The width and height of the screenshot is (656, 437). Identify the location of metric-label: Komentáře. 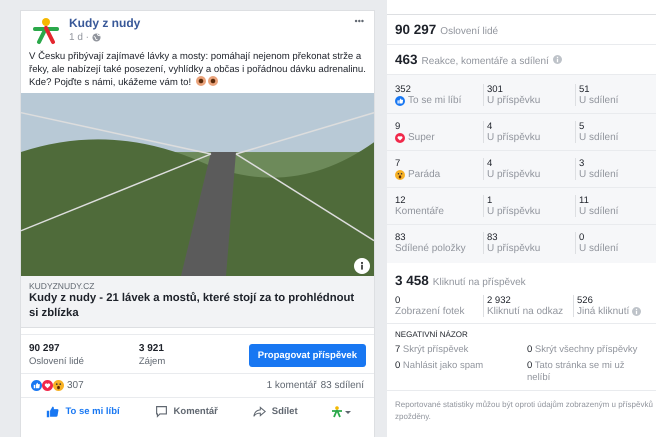
(419, 211).